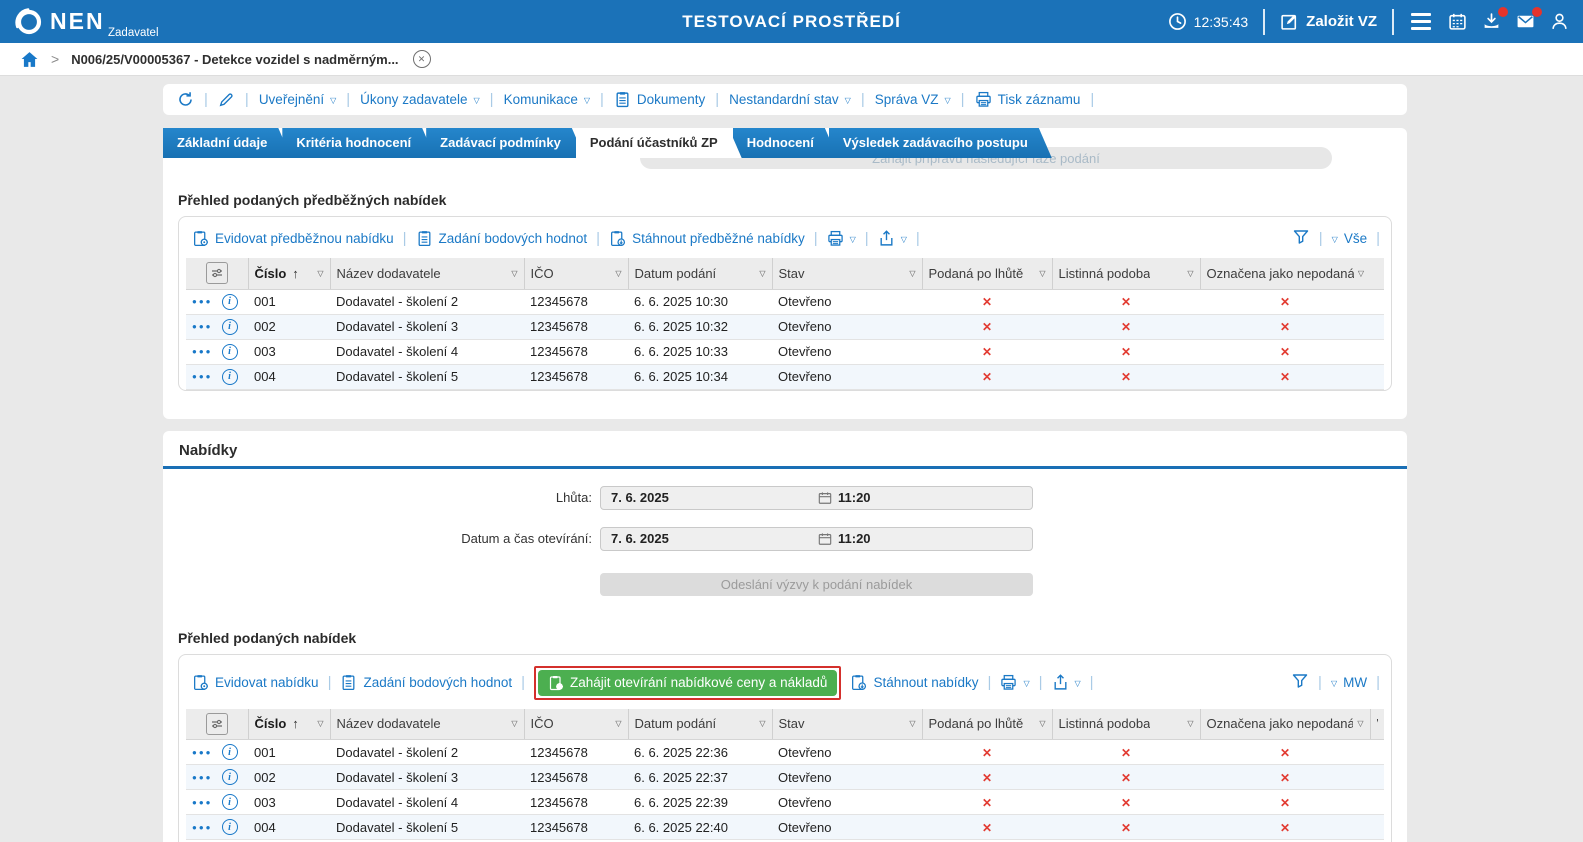  Describe the element at coordinates (659, 99) in the screenshot. I see `toolbar-item-dokumenty: Dokumenty` at that location.